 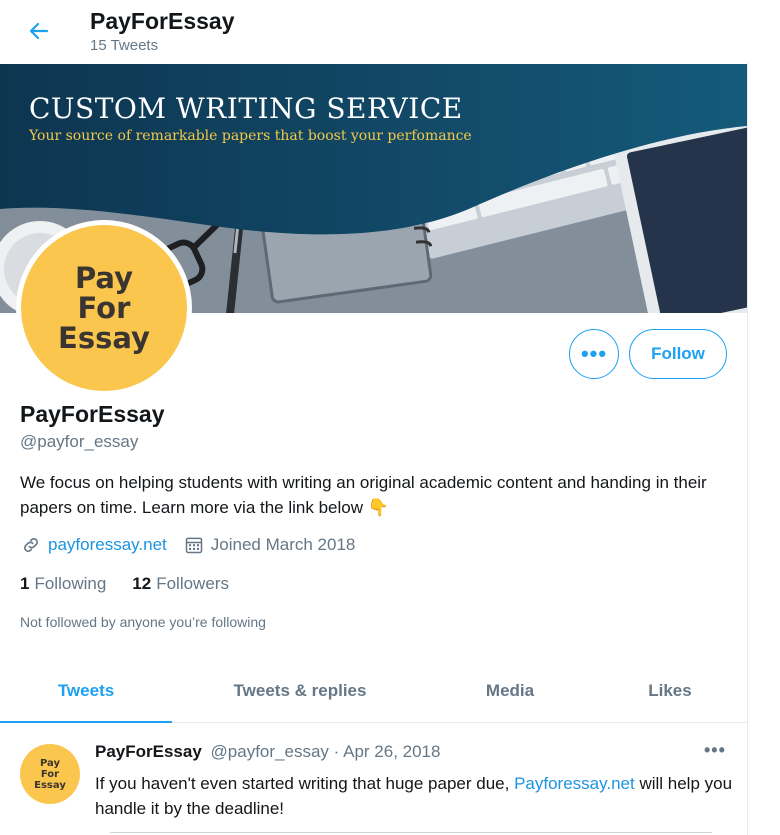 I want to click on tab-likes: Likes, so click(x=670, y=691).